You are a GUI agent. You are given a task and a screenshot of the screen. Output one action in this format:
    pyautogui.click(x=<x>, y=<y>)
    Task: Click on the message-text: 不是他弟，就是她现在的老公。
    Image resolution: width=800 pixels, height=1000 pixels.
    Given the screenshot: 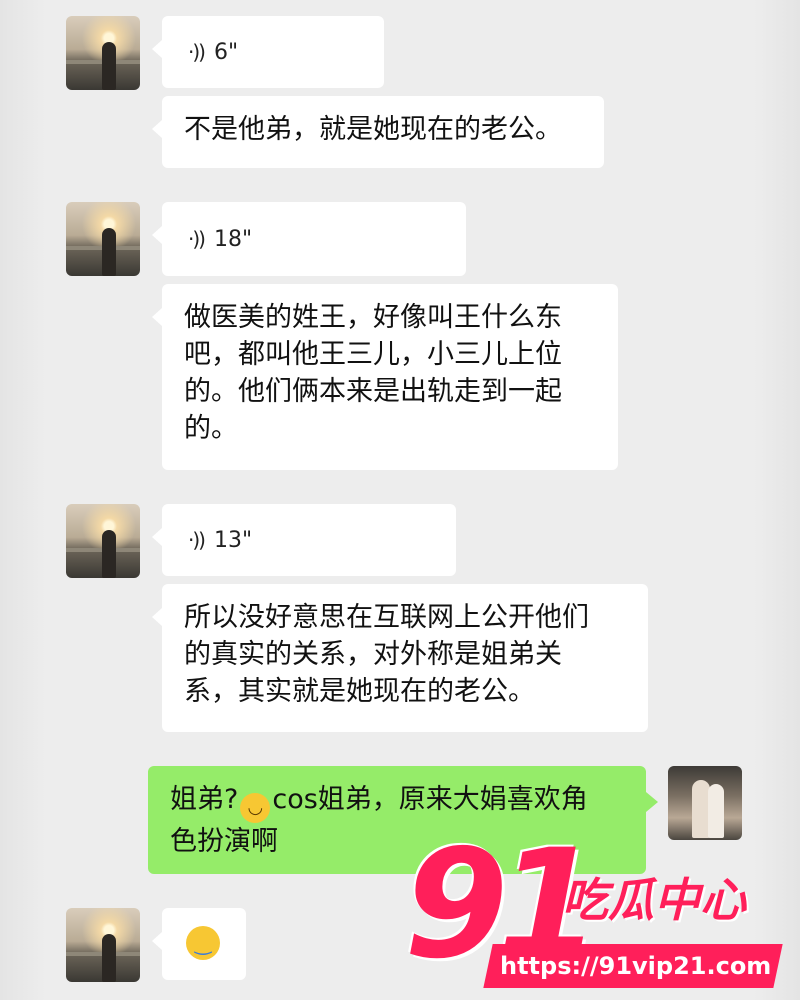 What is the action you would take?
    pyautogui.click(x=373, y=129)
    